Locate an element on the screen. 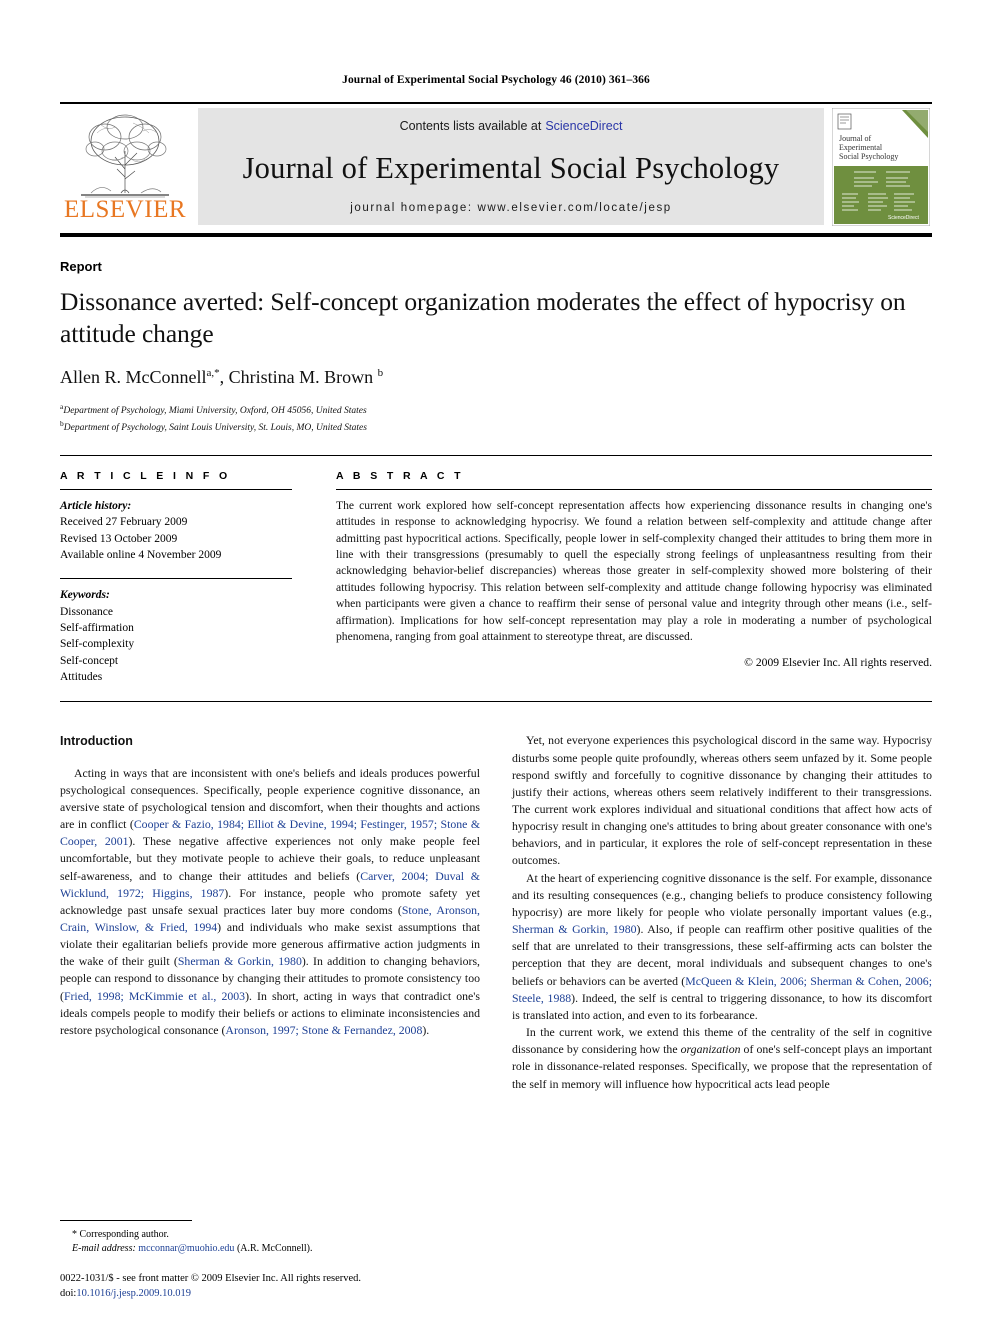 This screenshot has width=992, height=1323. asterisk-icon: * is located at coordinates (74, 1234).